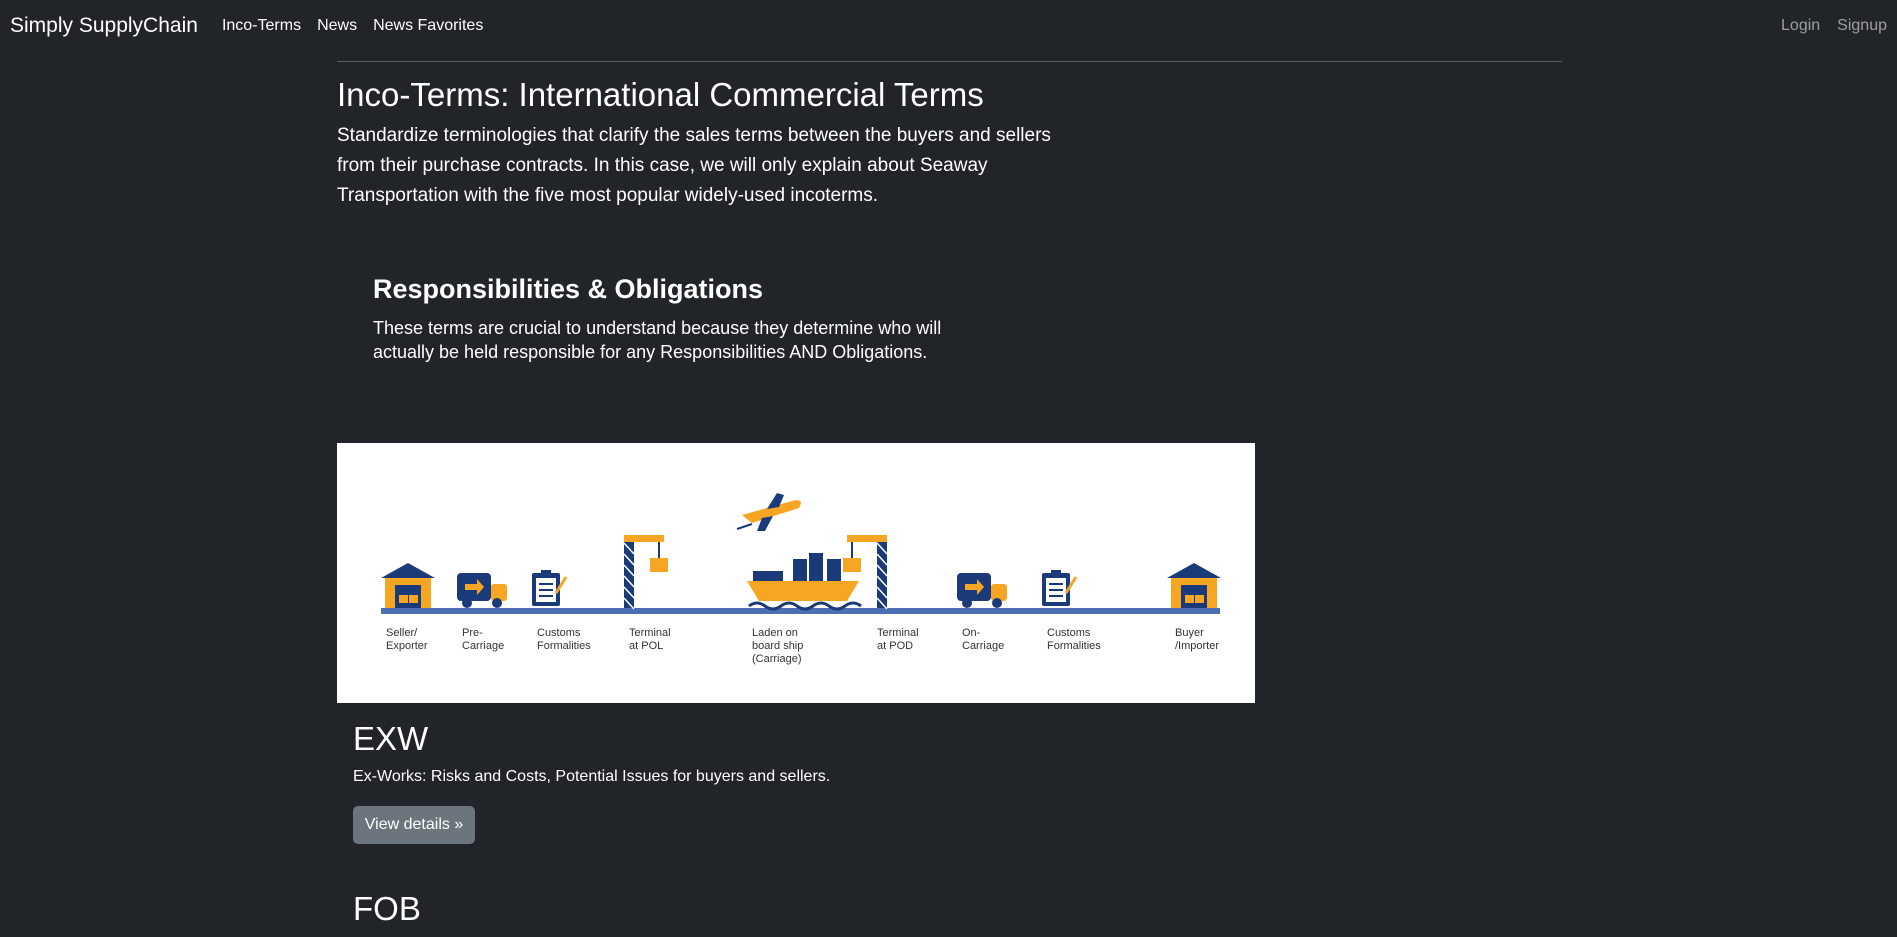 The width and height of the screenshot is (1897, 937). Describe the element at coordinates (1197, 639) in the screenshot. I see `stage-label: Buyer/Importer` at that location.